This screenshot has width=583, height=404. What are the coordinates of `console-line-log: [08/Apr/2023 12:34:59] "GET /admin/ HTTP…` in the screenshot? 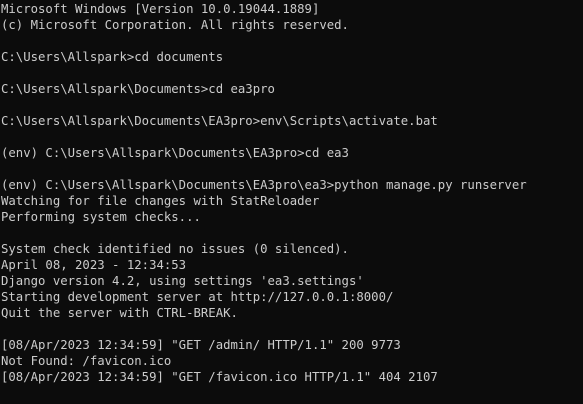 It's located at (201, 345).